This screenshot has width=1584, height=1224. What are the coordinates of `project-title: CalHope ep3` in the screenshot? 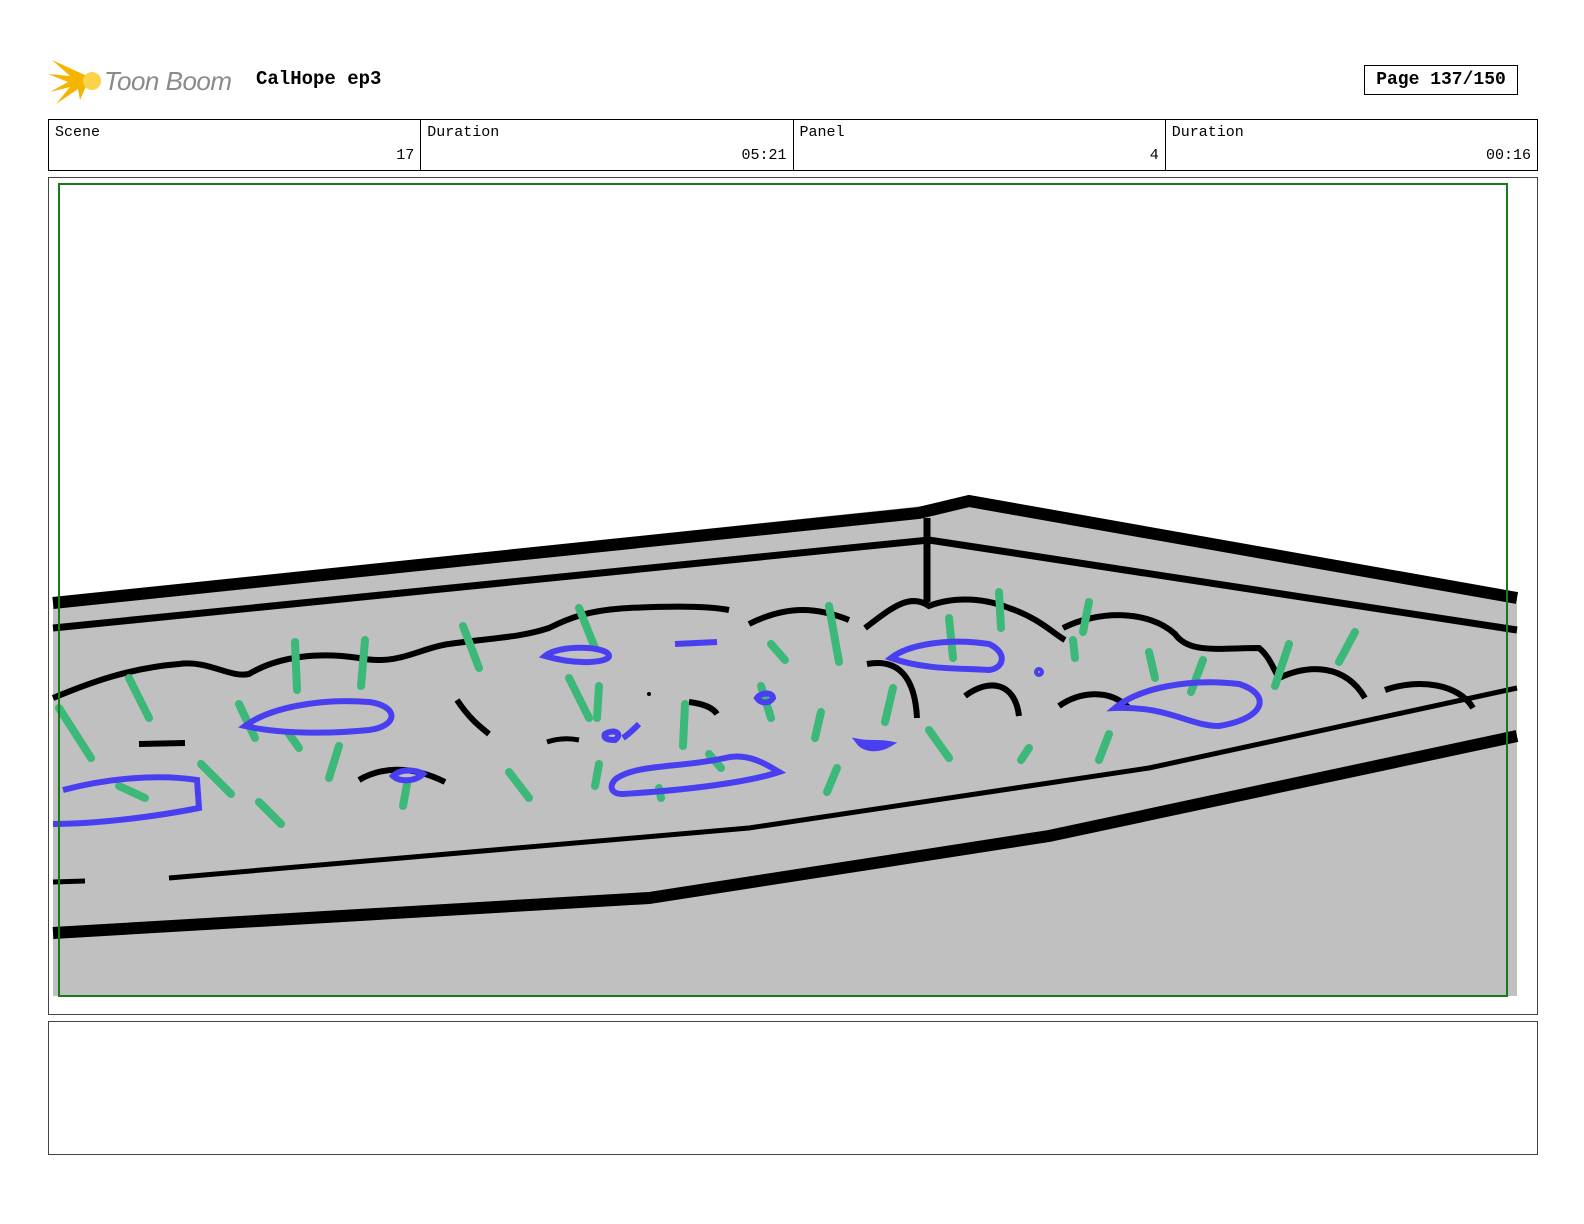 It's located at (319, 79).